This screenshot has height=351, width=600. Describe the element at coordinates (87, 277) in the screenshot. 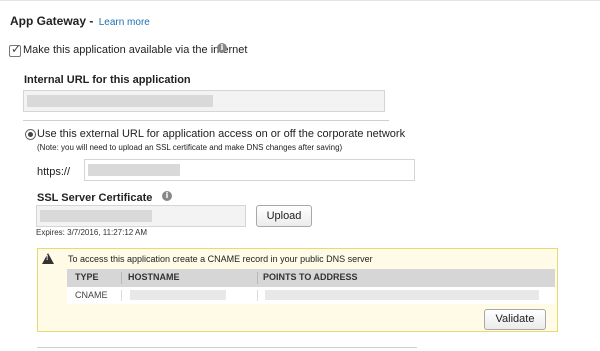

I see `column-type: TYPE` at that location.